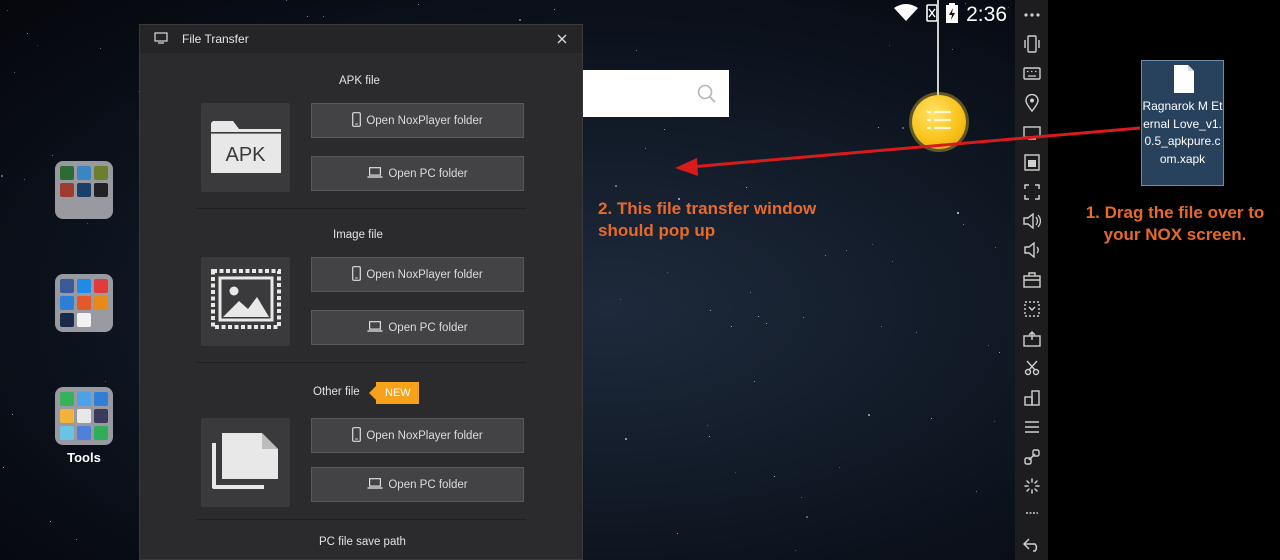 This screenshot has width=1280, height=560. What do you see at coordinates (84, 303) in the screenshot?
I see `social-folder` at bounding box center [84, 303].